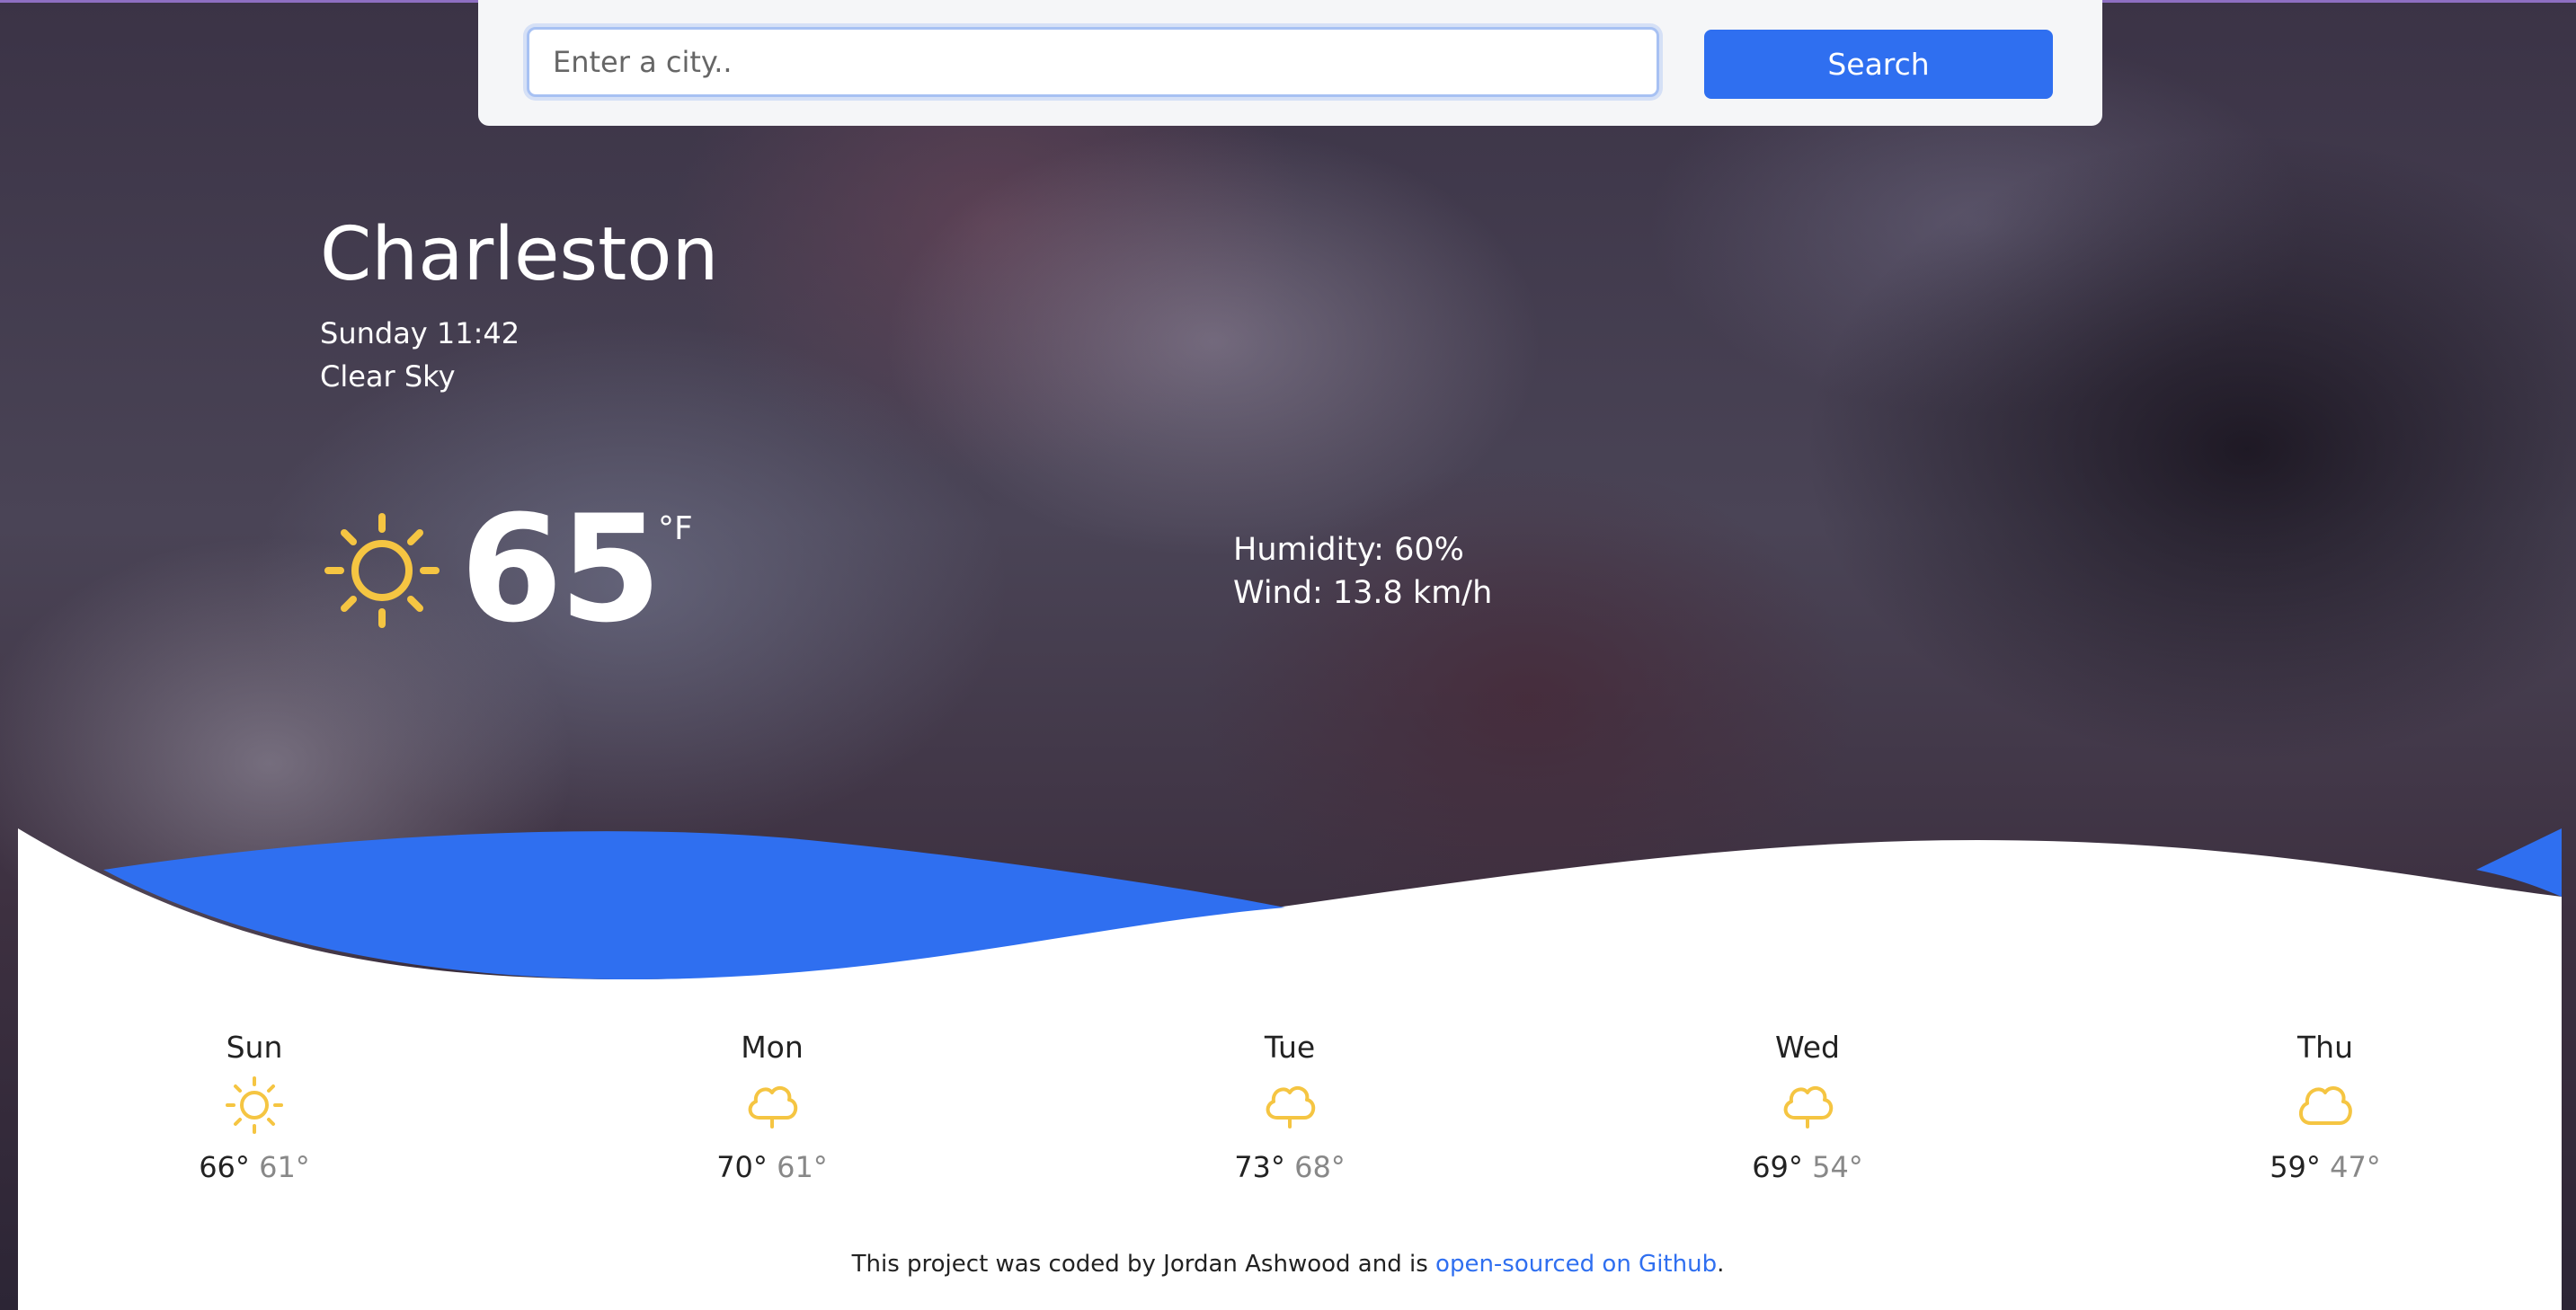 The image size is (2576, 1310). I want to click on forecast-high: 69°, so click(1777, 1167).